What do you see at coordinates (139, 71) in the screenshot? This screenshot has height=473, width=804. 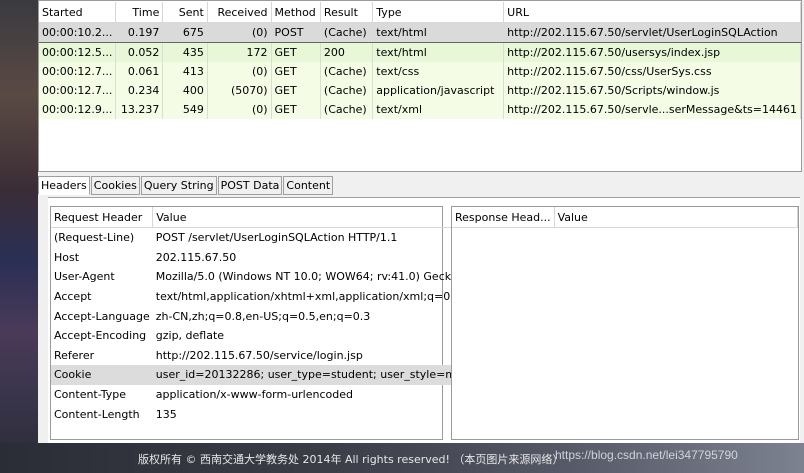 I see `cell-time: 0.061` at bounding box center [139, 71].